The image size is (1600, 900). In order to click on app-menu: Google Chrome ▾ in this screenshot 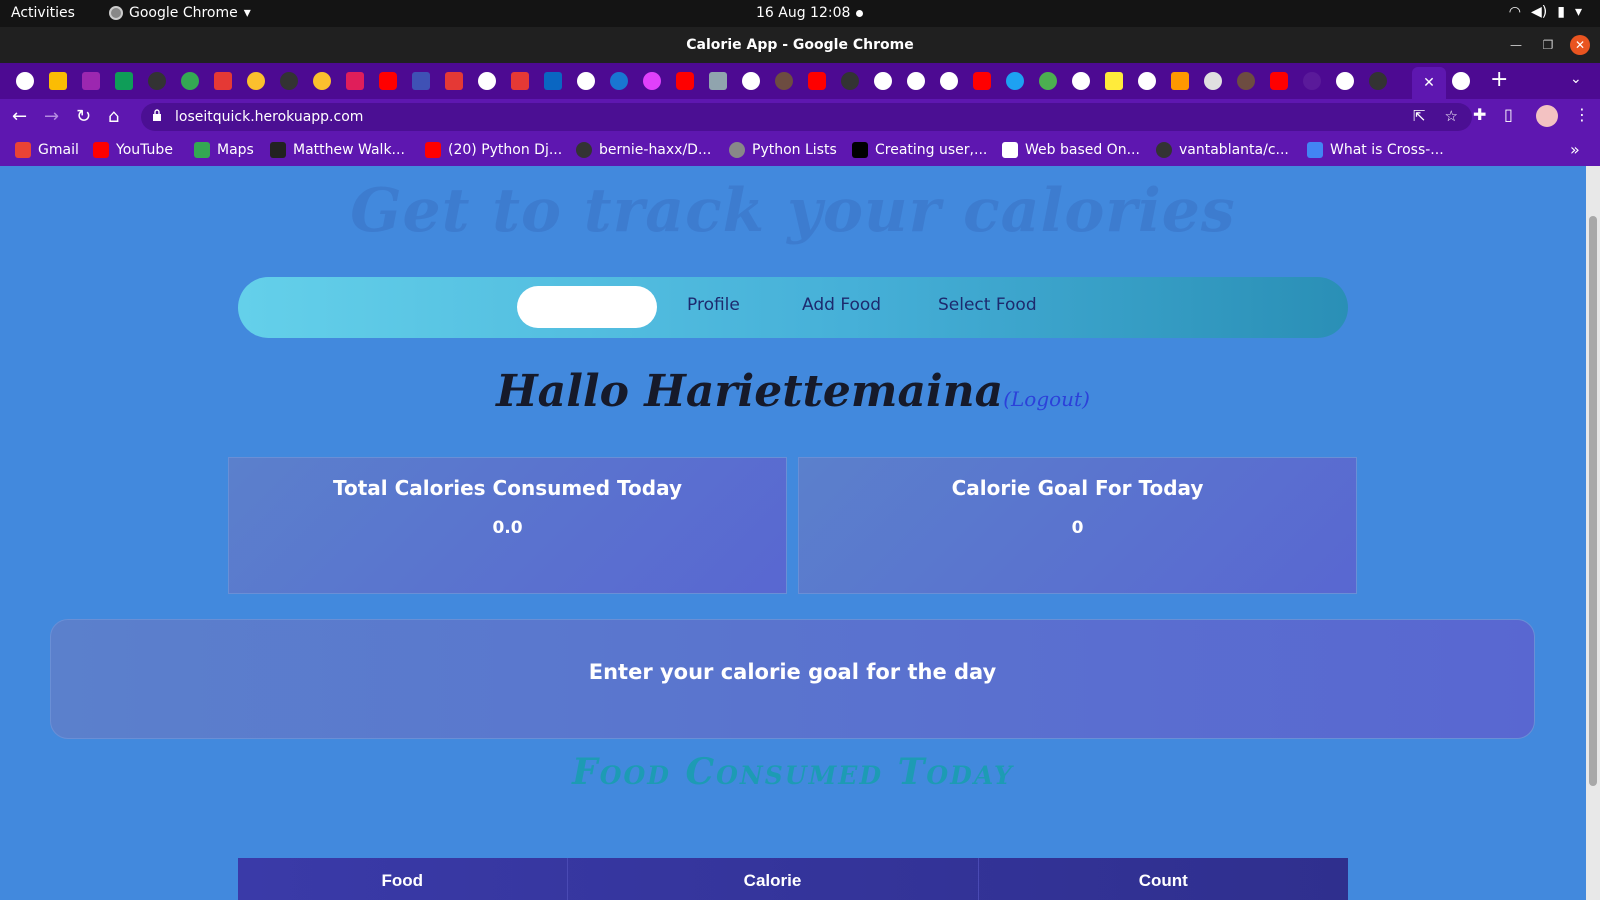, I will do `click(180, 13)`.